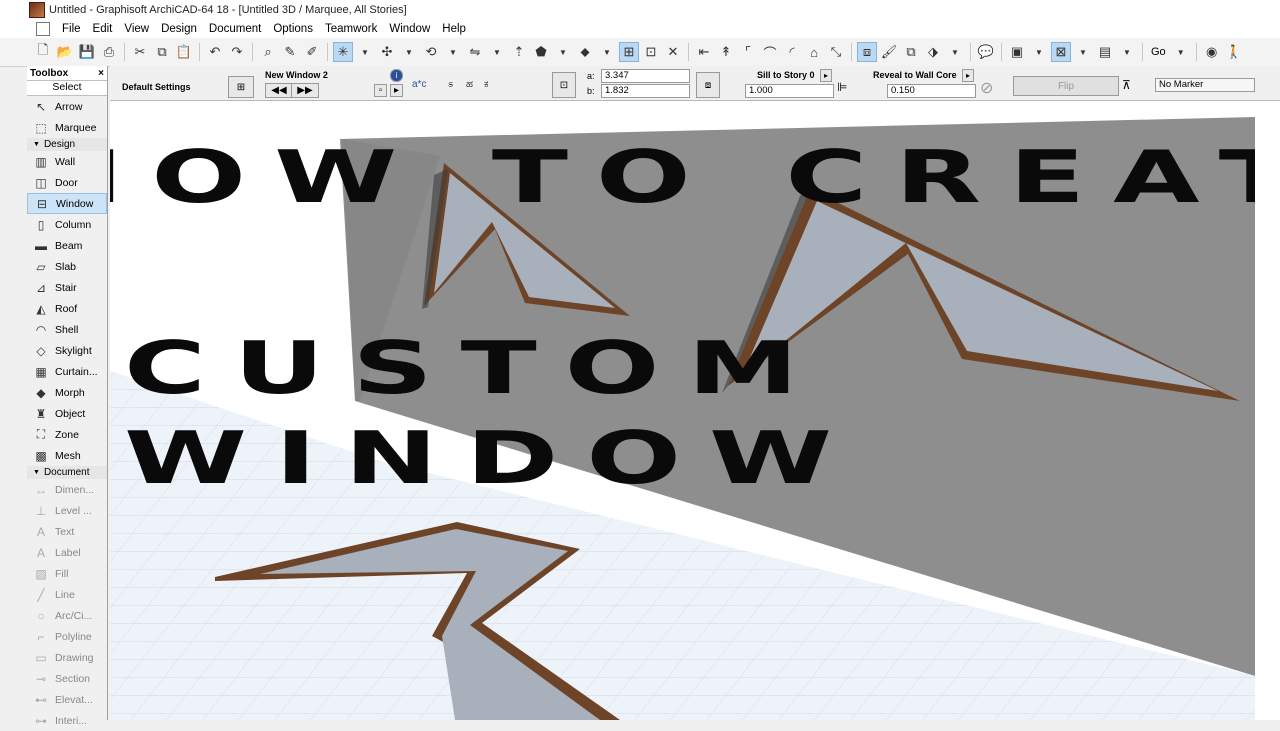 This screenshot has width=1280, height=731. Describe the element at coordinates (748, 52) in the screenshot. I see `fillet-icon: ⌜` at that location.